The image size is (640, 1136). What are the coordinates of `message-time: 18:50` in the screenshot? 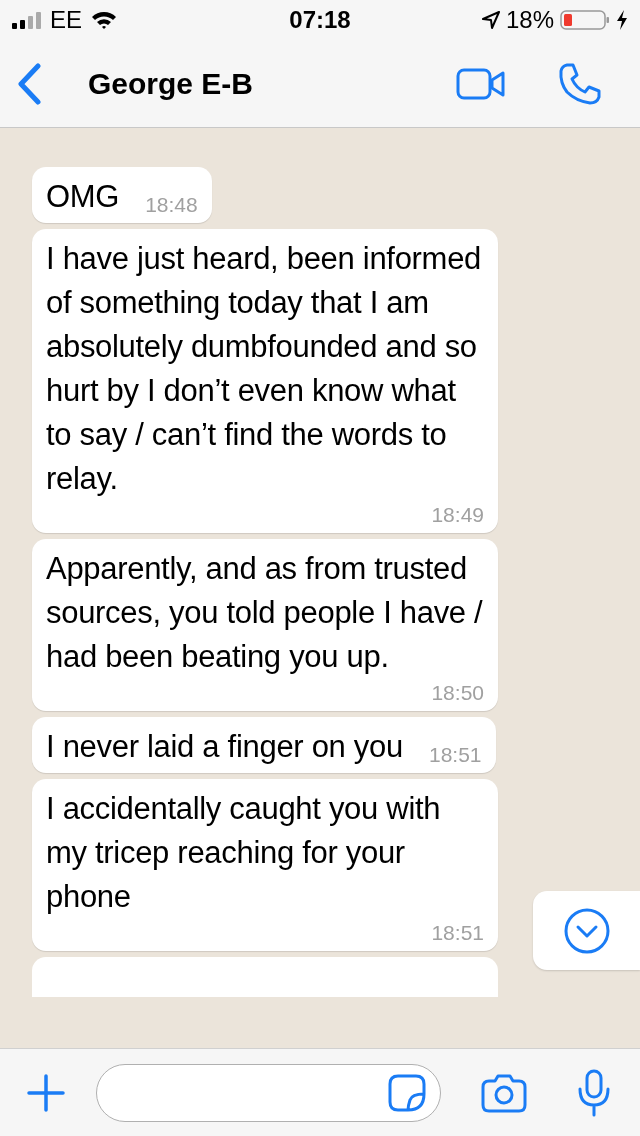 It's located at (457, 693).